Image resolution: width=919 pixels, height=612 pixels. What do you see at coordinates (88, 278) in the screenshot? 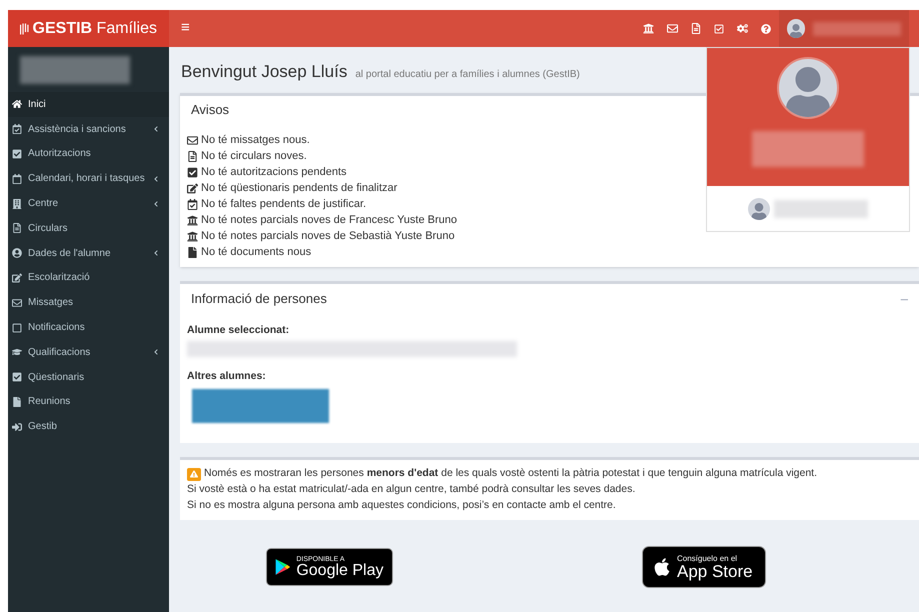
I see `sidebar-item: Escolarització` at bounding box center [88, 278].